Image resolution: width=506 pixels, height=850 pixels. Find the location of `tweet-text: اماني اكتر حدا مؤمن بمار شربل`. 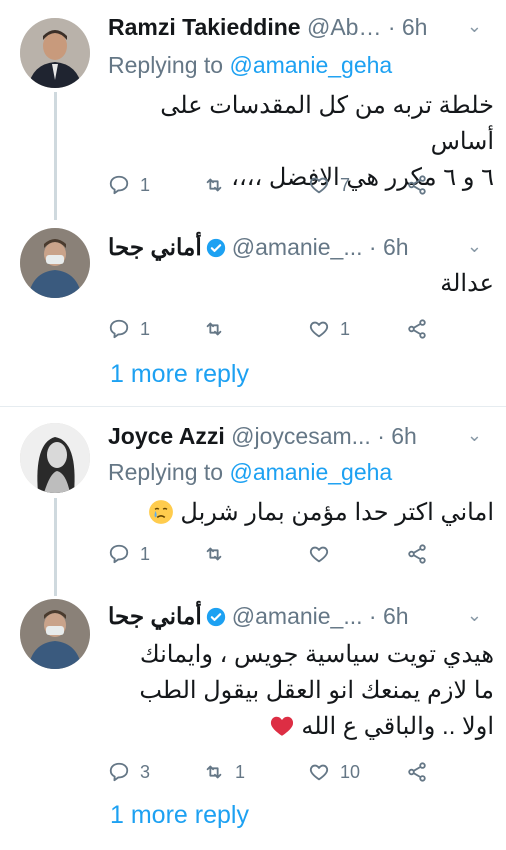

tweet-text: اماني اكتر حدا مؤمن بمار شربل is located at coordinates (301, 513).